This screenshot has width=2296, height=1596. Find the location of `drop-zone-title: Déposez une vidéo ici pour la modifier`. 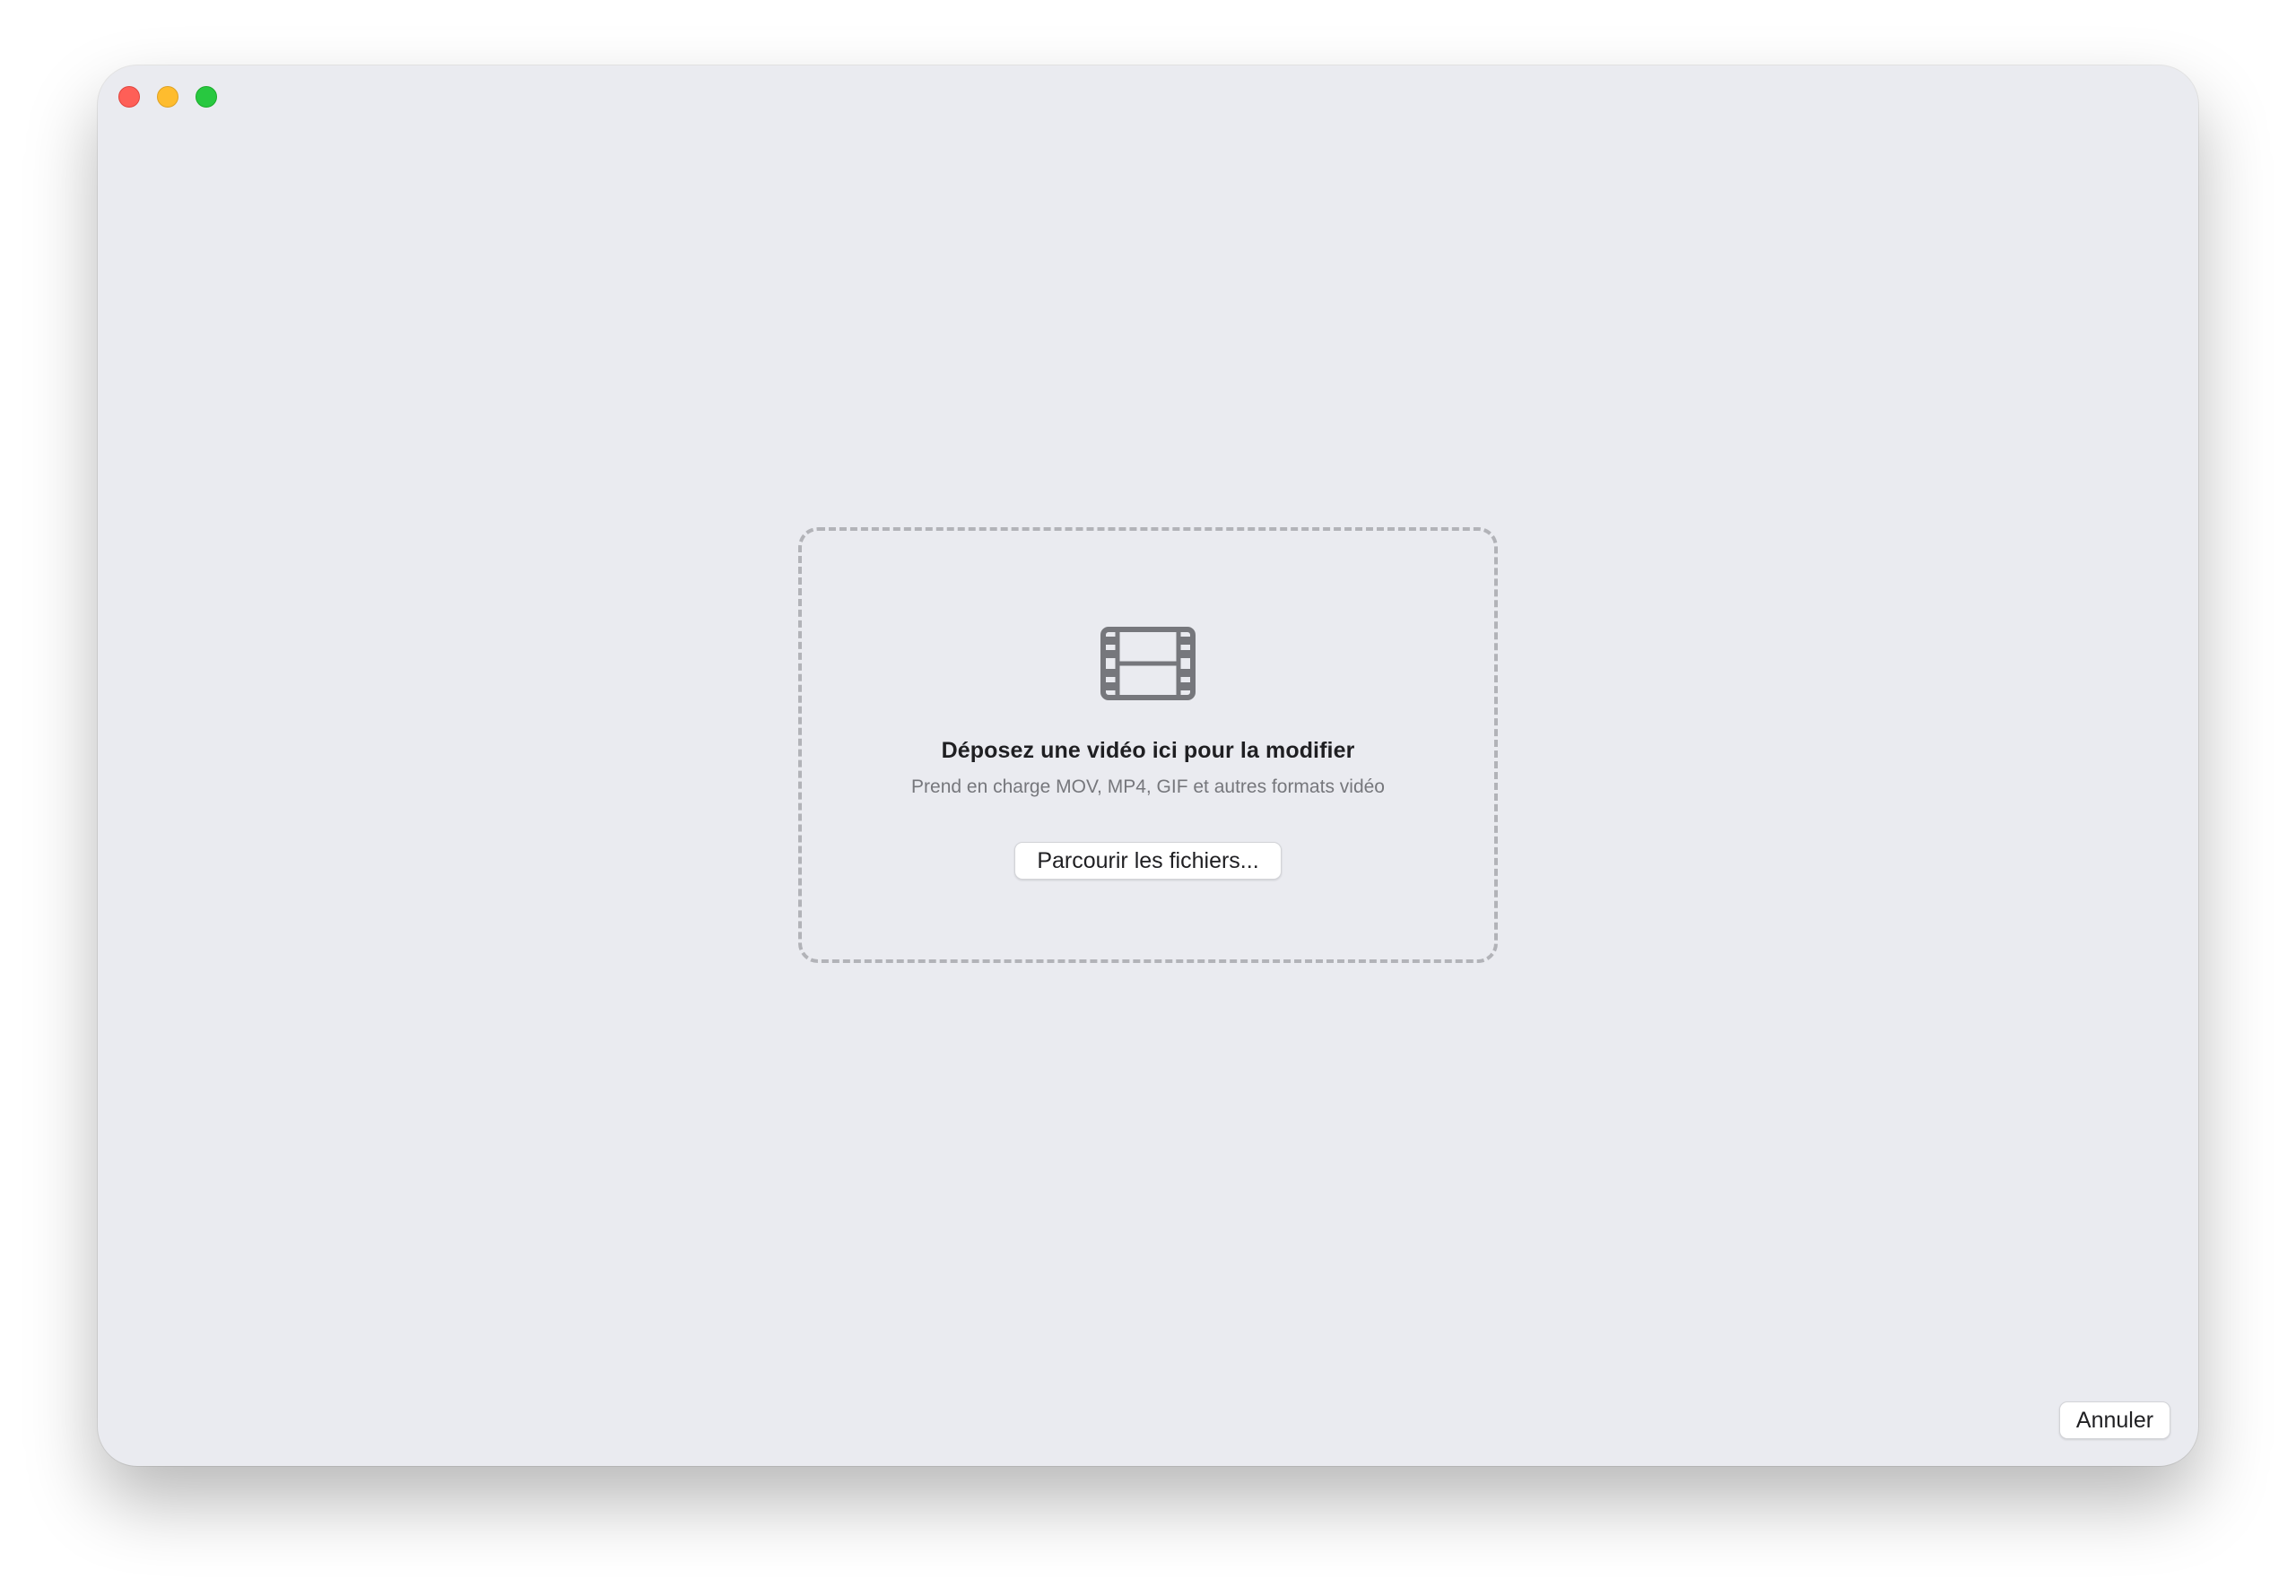

drop-zone-title: Déposez une vidéo ici pour la modifier is located at coordinates (1148, 751).